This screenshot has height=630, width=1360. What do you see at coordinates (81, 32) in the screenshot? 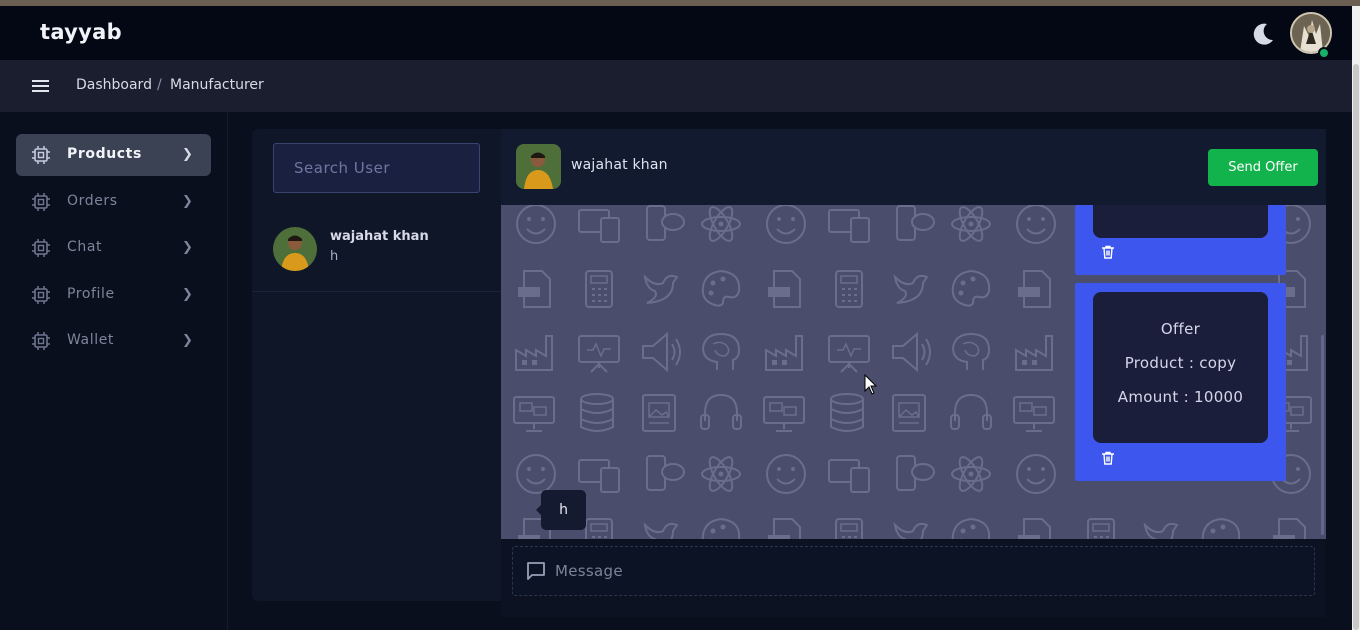
I see `brand-logo: tayyab` at bounding box center [81, 32].